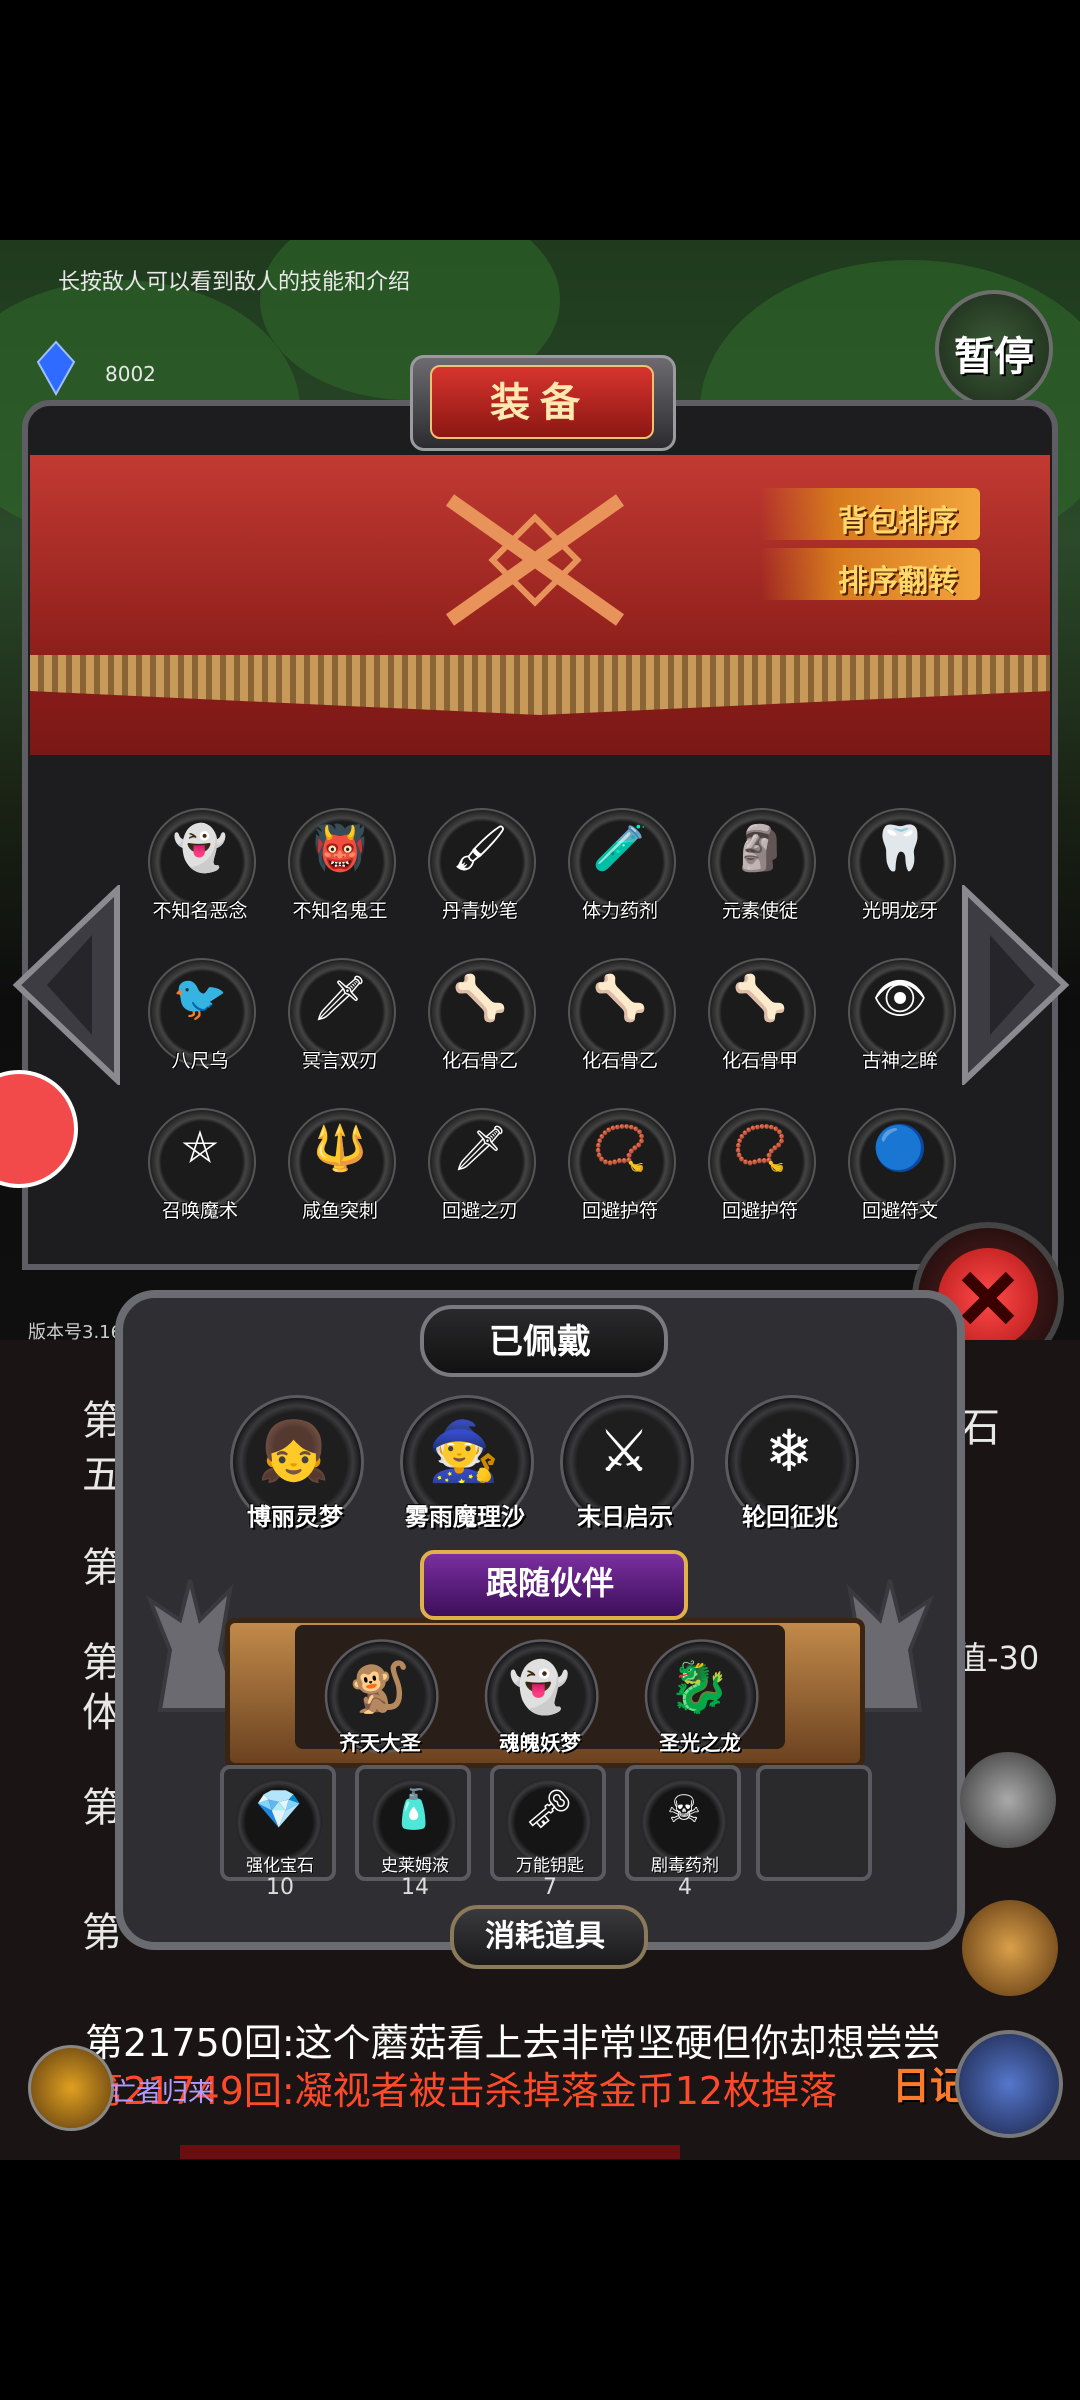 The width and height of the screenshot is (1080, 2400). I want to click on worn-icon: 🧙, so click(464, 1451).